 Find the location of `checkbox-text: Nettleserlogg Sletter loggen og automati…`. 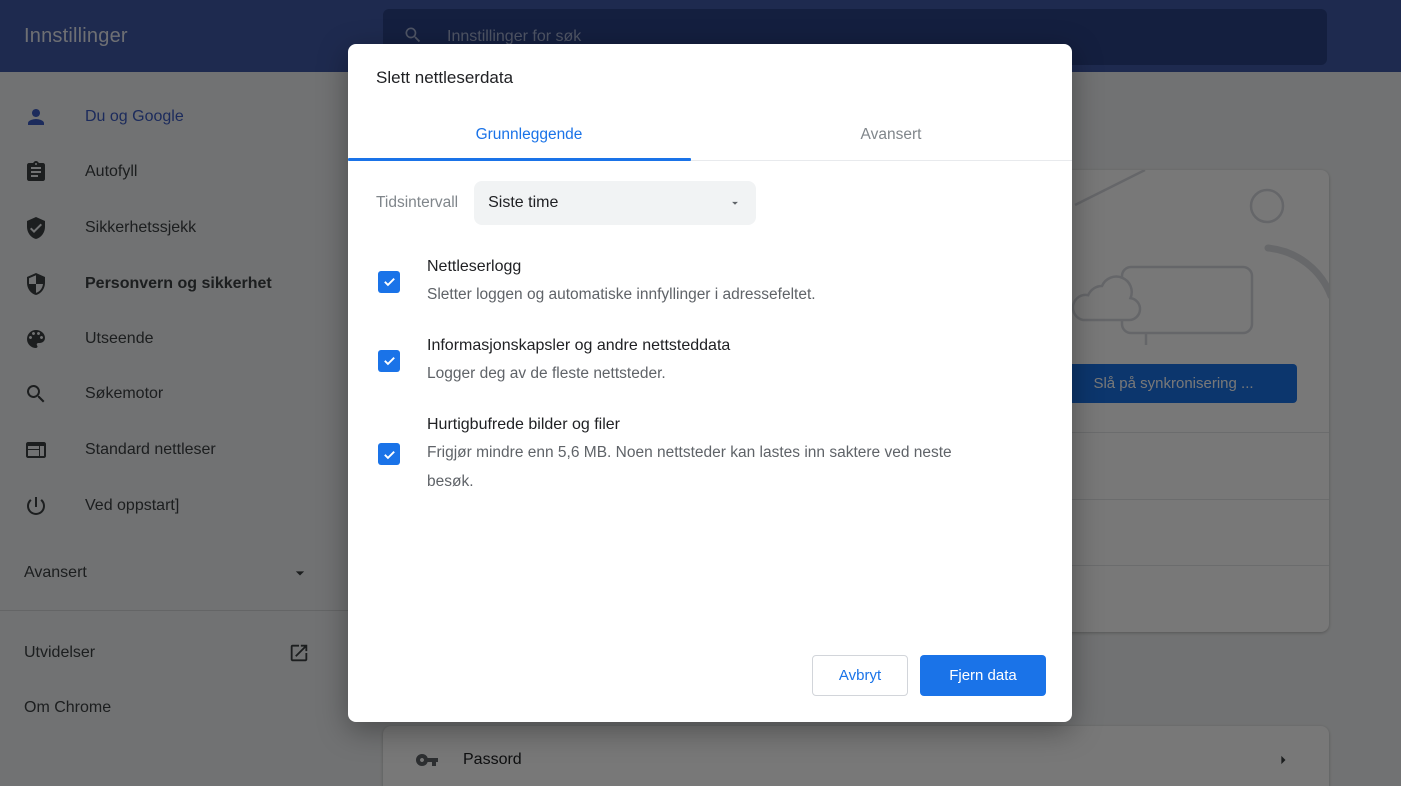

checkbox-text: Nettleserlogg Sletter loggen og automati… is located at coordinates (692, 281).